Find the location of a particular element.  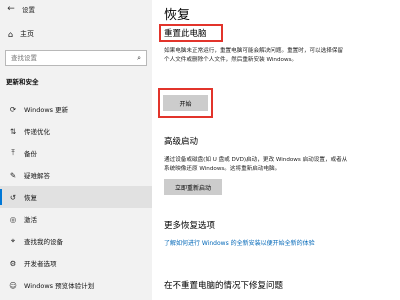

search-input is located at coordinates (70, 58).